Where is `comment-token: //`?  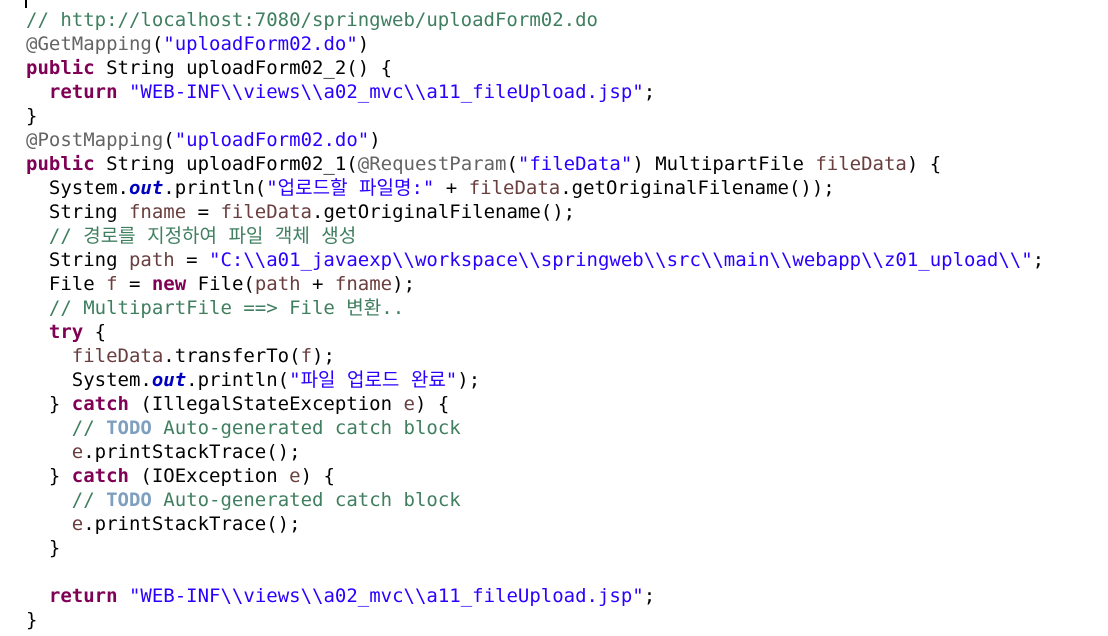
comment-token: // is located at coordinates (89, 428).